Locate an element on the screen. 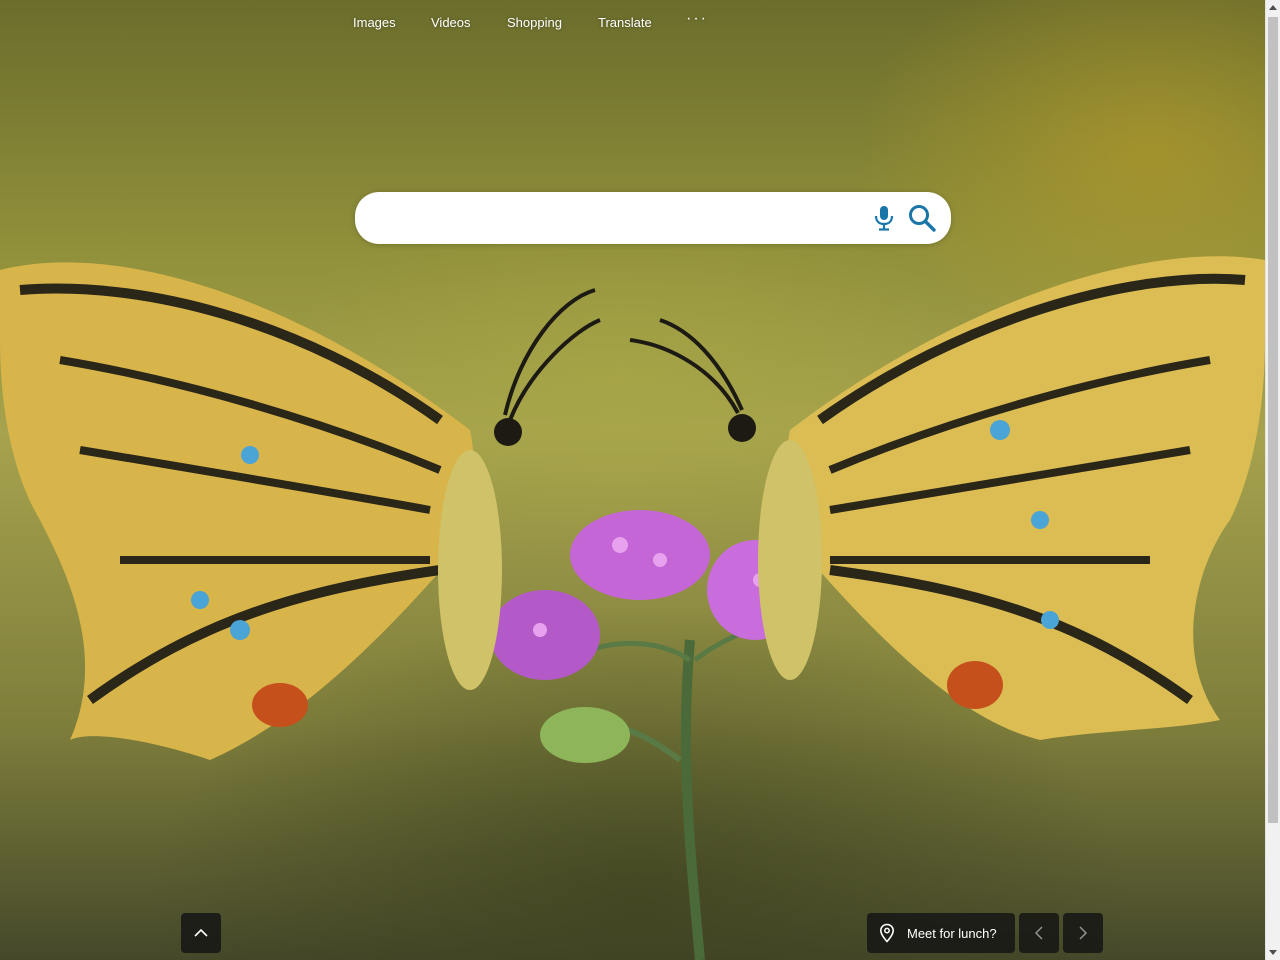 The height and width of the screenshot is (960, 1280). microphone-icon is located at coordinates (884, 218).